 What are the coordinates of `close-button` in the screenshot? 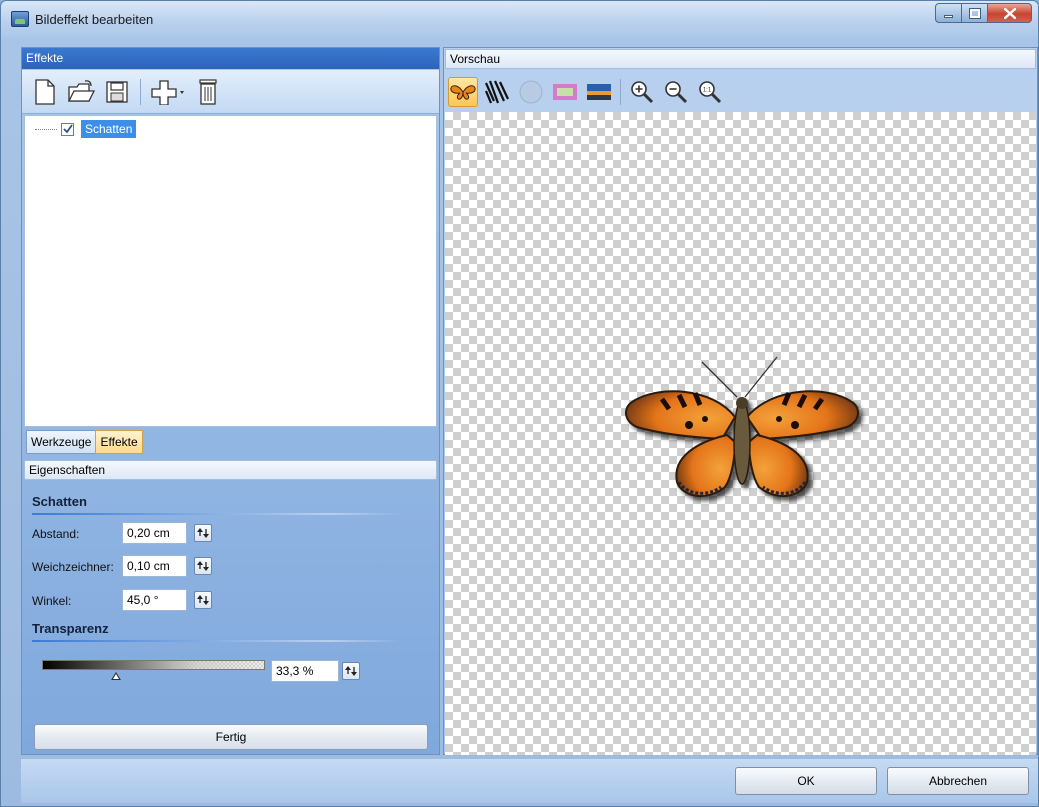 It's located at (1010, 13).